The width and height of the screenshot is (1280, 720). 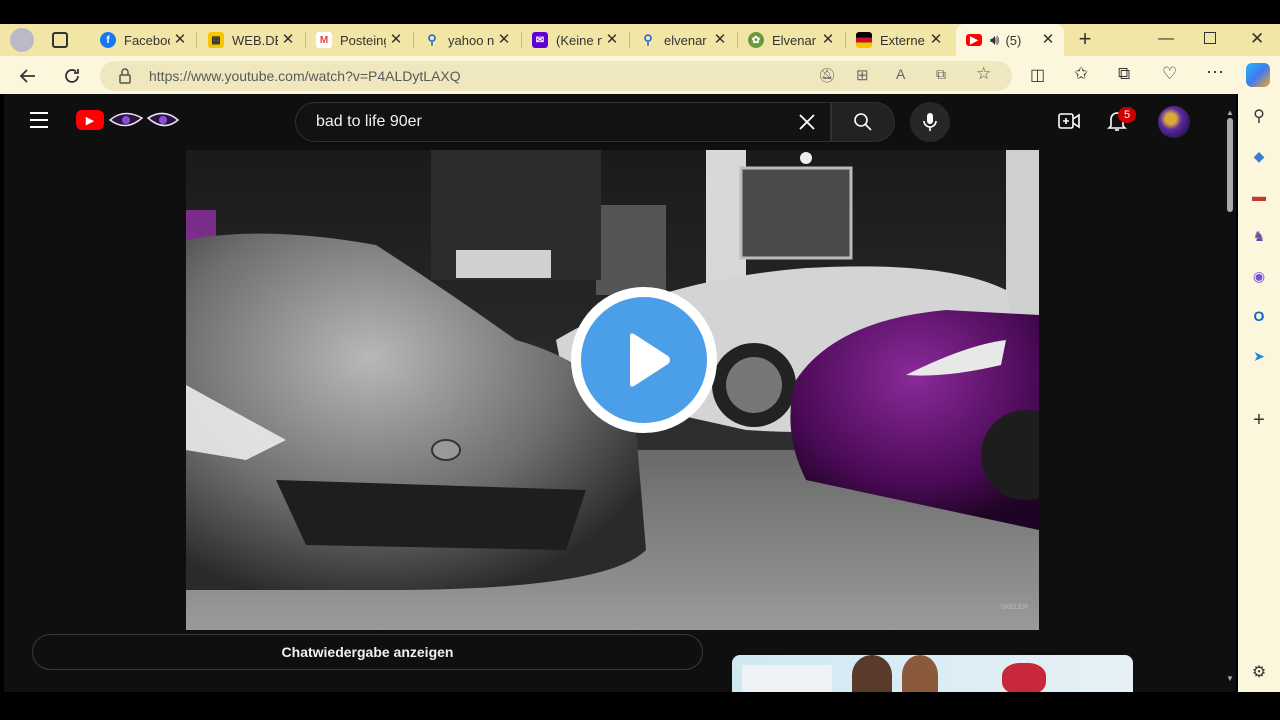 I want to click on search-box: bad to life 90er, so click(x=563, y=122).